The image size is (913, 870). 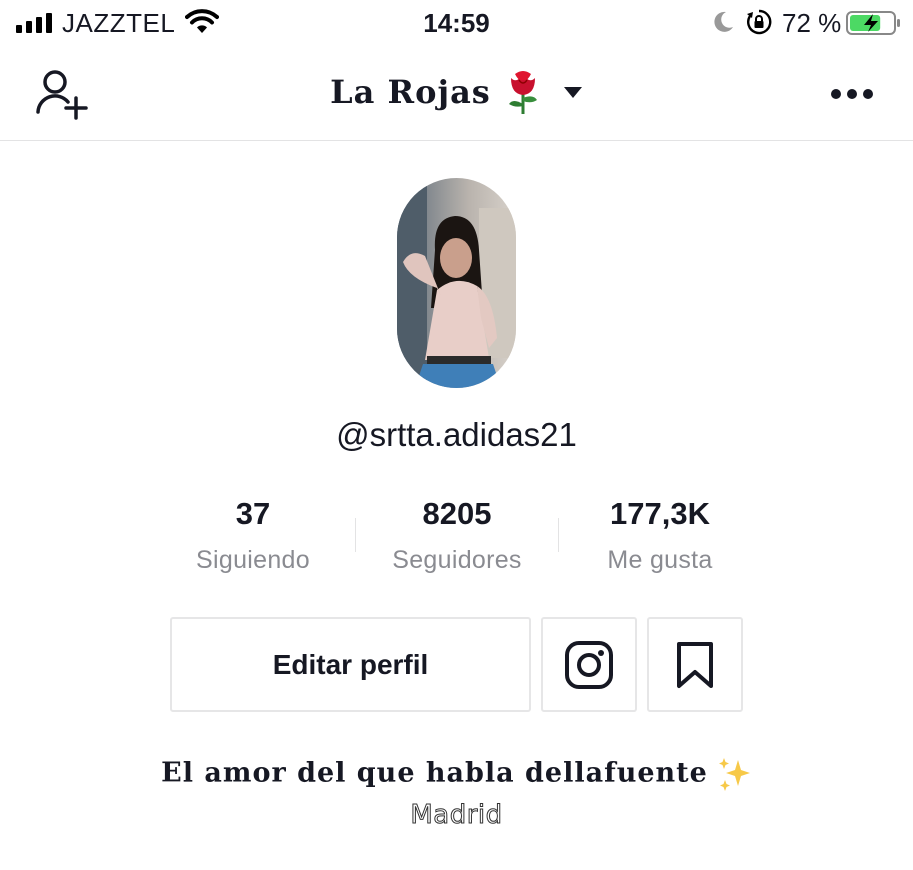 I want to click on bookmark-icon, so click(x=695, y=664).